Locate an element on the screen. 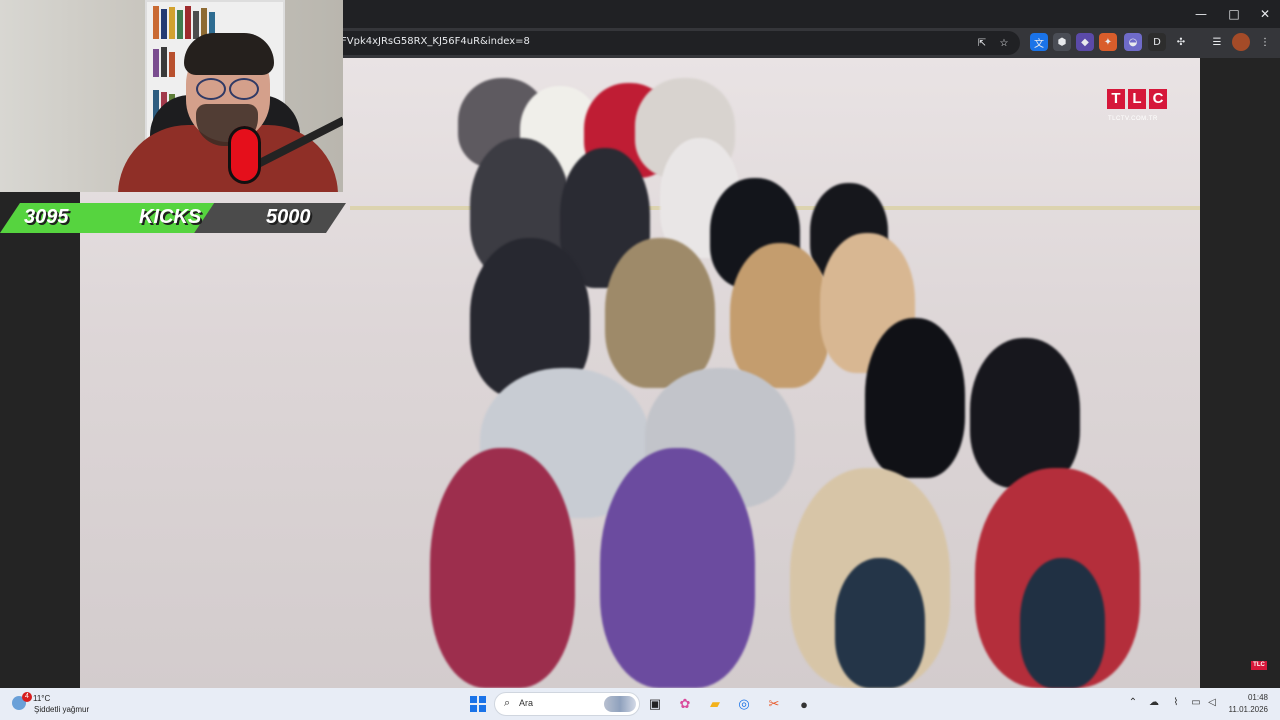  restore-button: □ is located at coordinates (1234, 14).